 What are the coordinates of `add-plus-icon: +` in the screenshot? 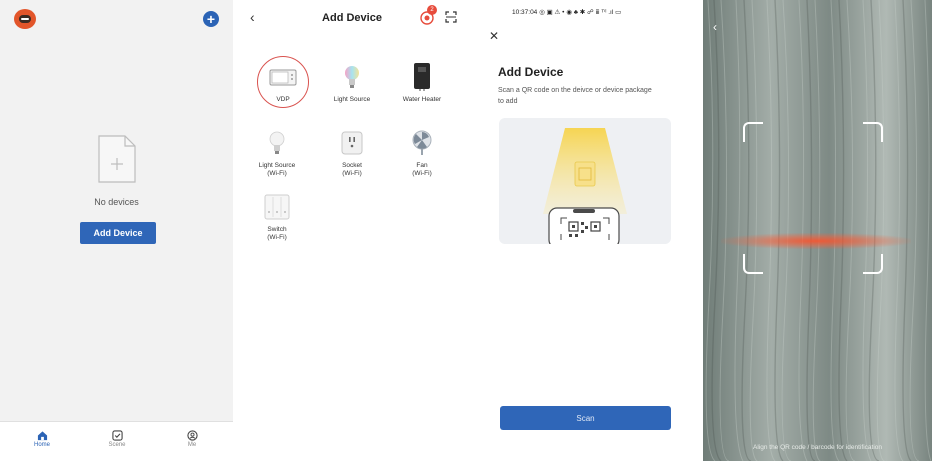 It's located at (211, 19).